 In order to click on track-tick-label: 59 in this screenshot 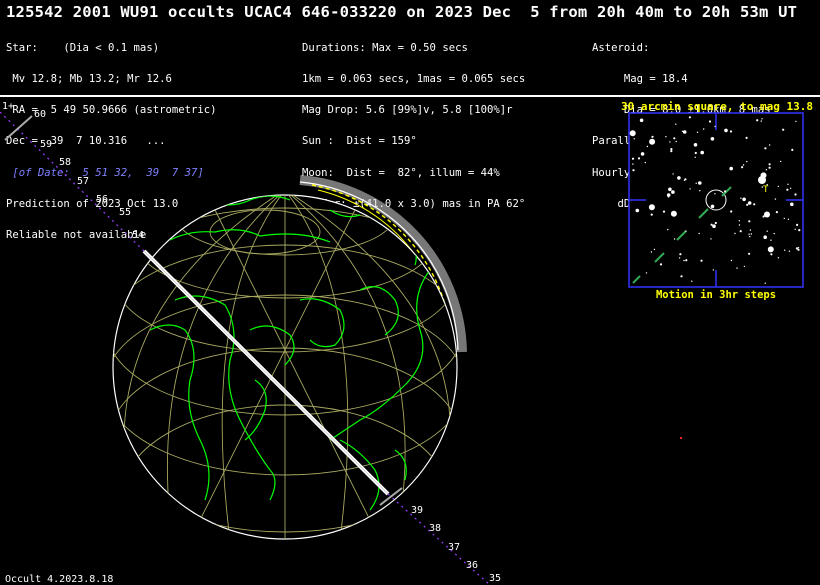, I will do `click(46, 144)`.